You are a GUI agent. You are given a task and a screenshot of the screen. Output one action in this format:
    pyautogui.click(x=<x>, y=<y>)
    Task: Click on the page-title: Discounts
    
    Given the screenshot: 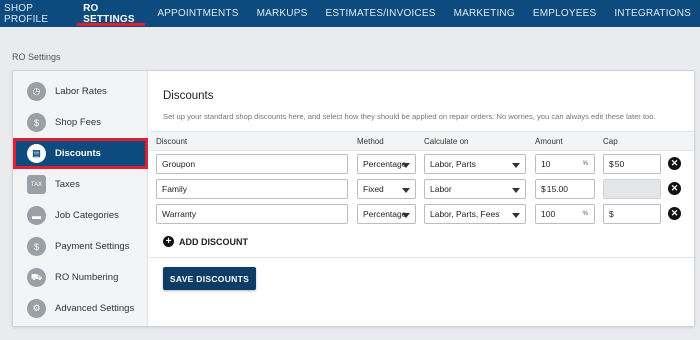 What is the action you would take?
    pyautogui.click(x=188, y=96)
    